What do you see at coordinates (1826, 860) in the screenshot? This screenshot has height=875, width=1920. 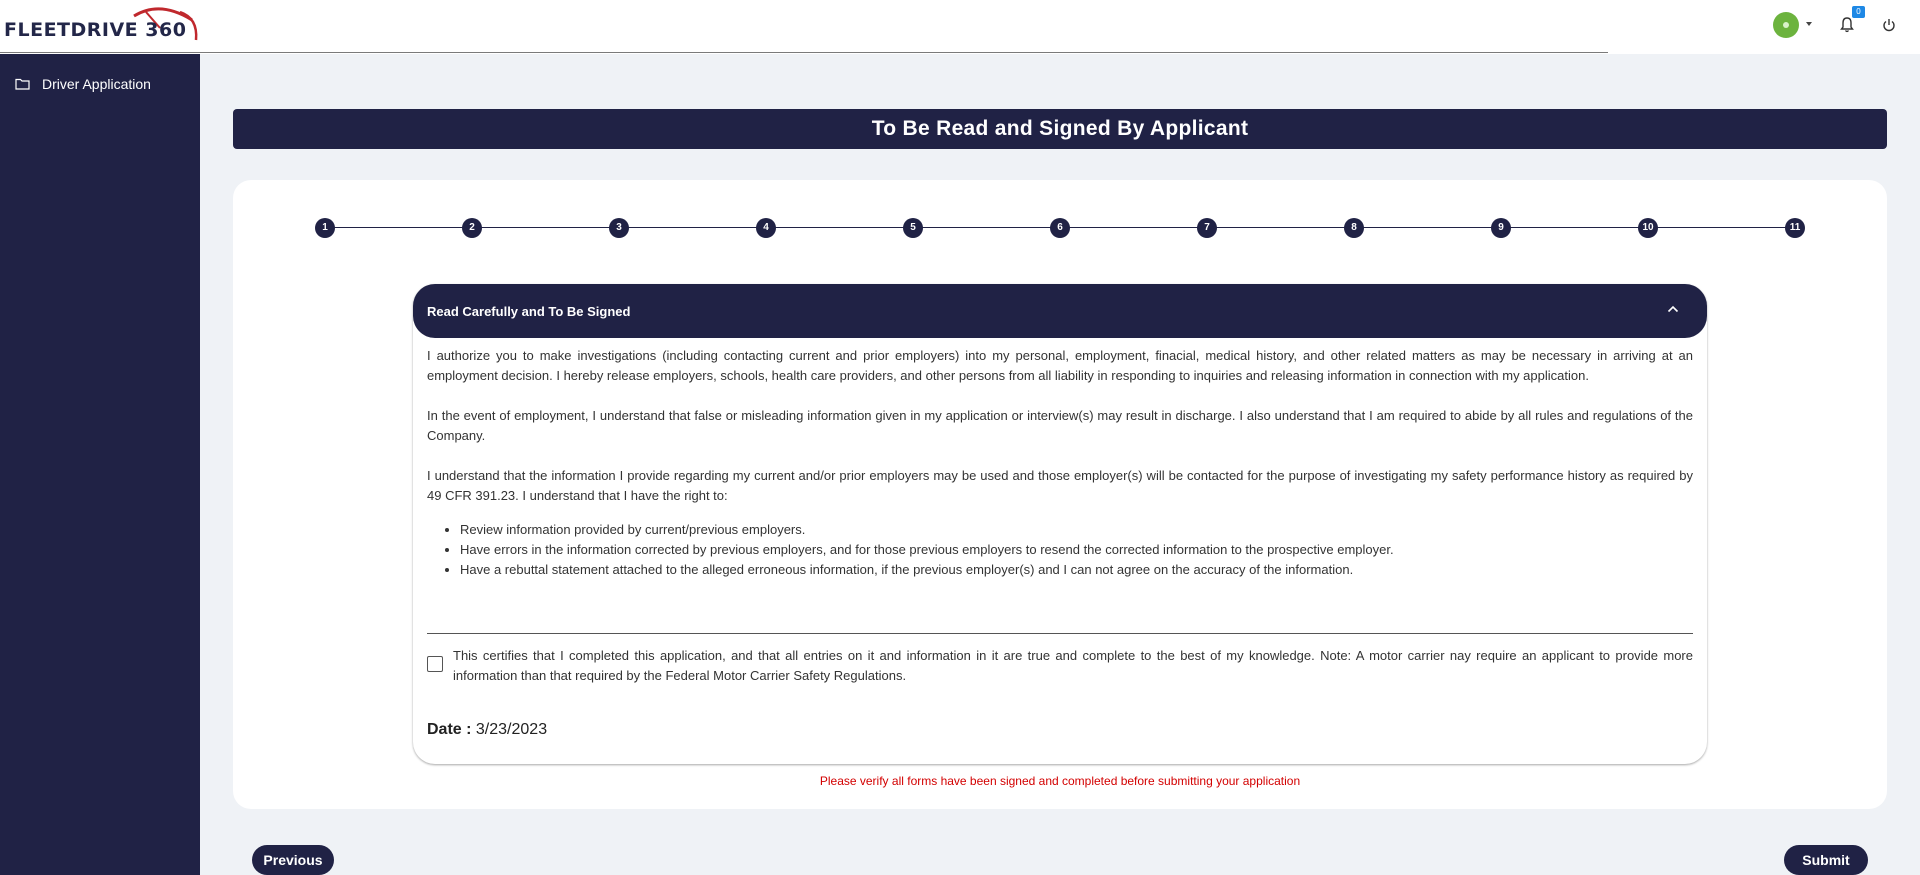 I see `submit-button: Submit` at bounding box center [1826, 860].